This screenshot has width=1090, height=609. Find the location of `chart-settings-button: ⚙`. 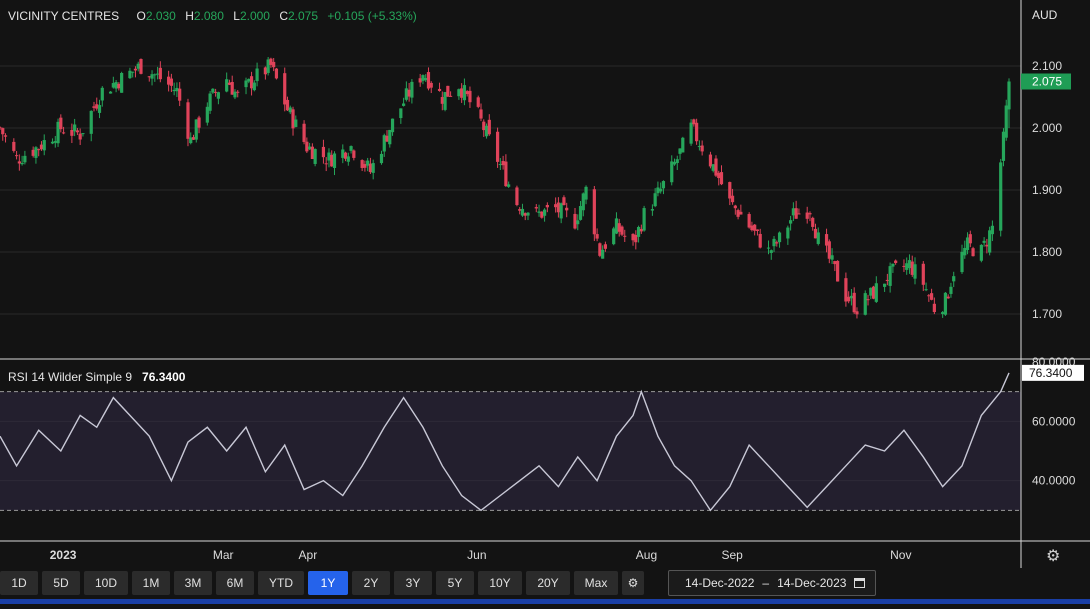

chart-settings-button: ⚙ is located at coordinates (633, 583).